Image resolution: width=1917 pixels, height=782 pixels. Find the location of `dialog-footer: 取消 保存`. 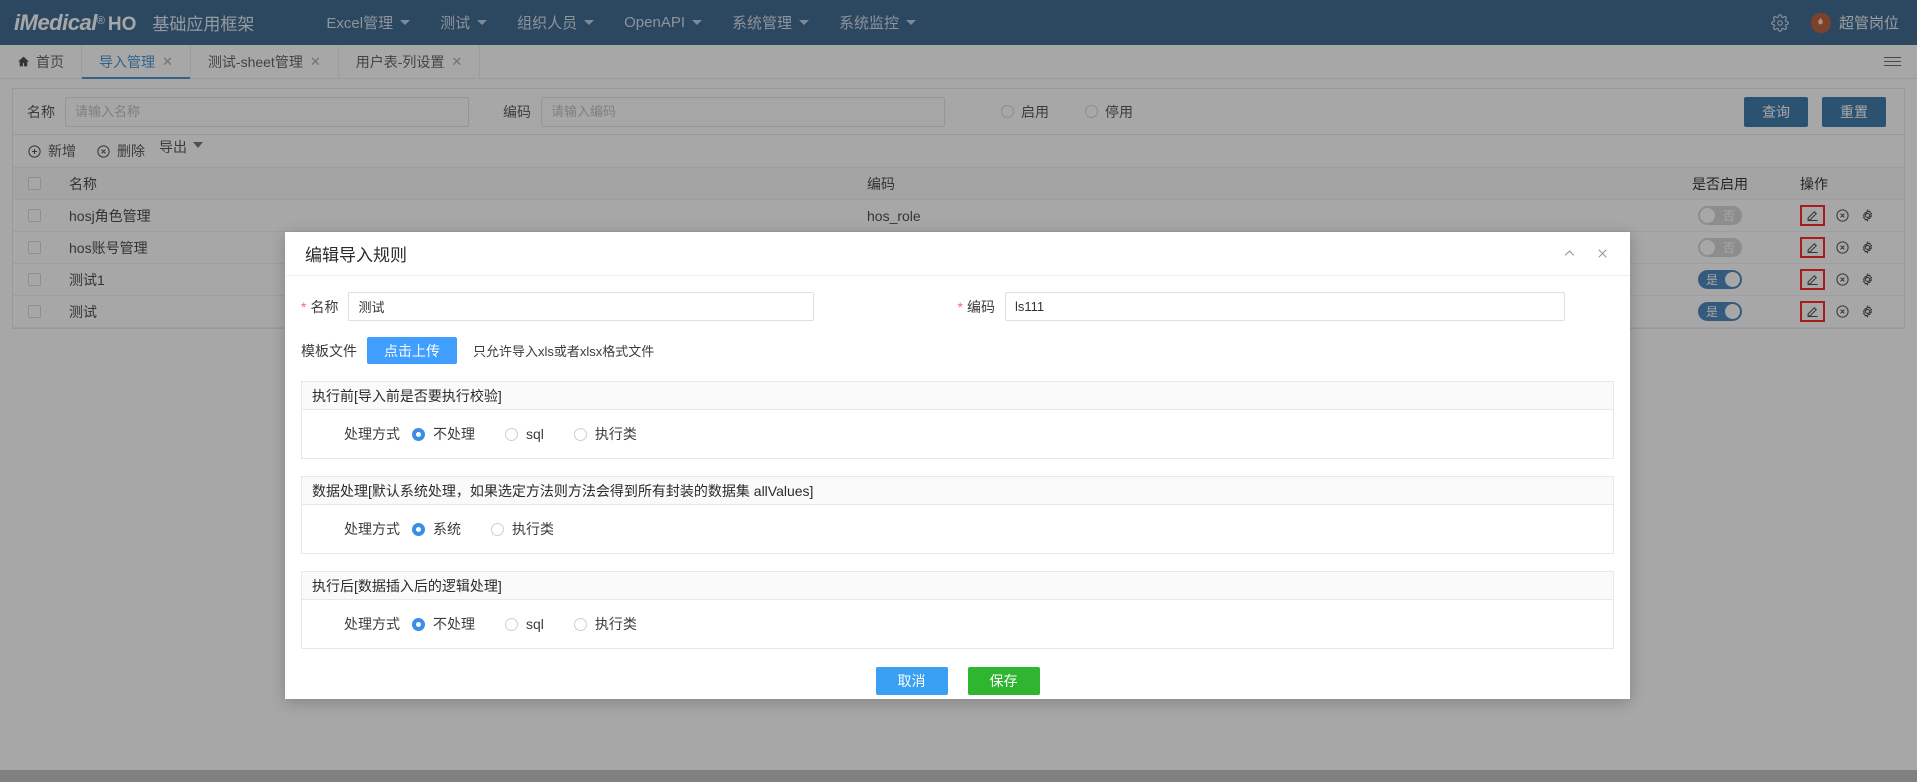

dialog-footer: 取消 保存 is located at coordinates (957, 681).